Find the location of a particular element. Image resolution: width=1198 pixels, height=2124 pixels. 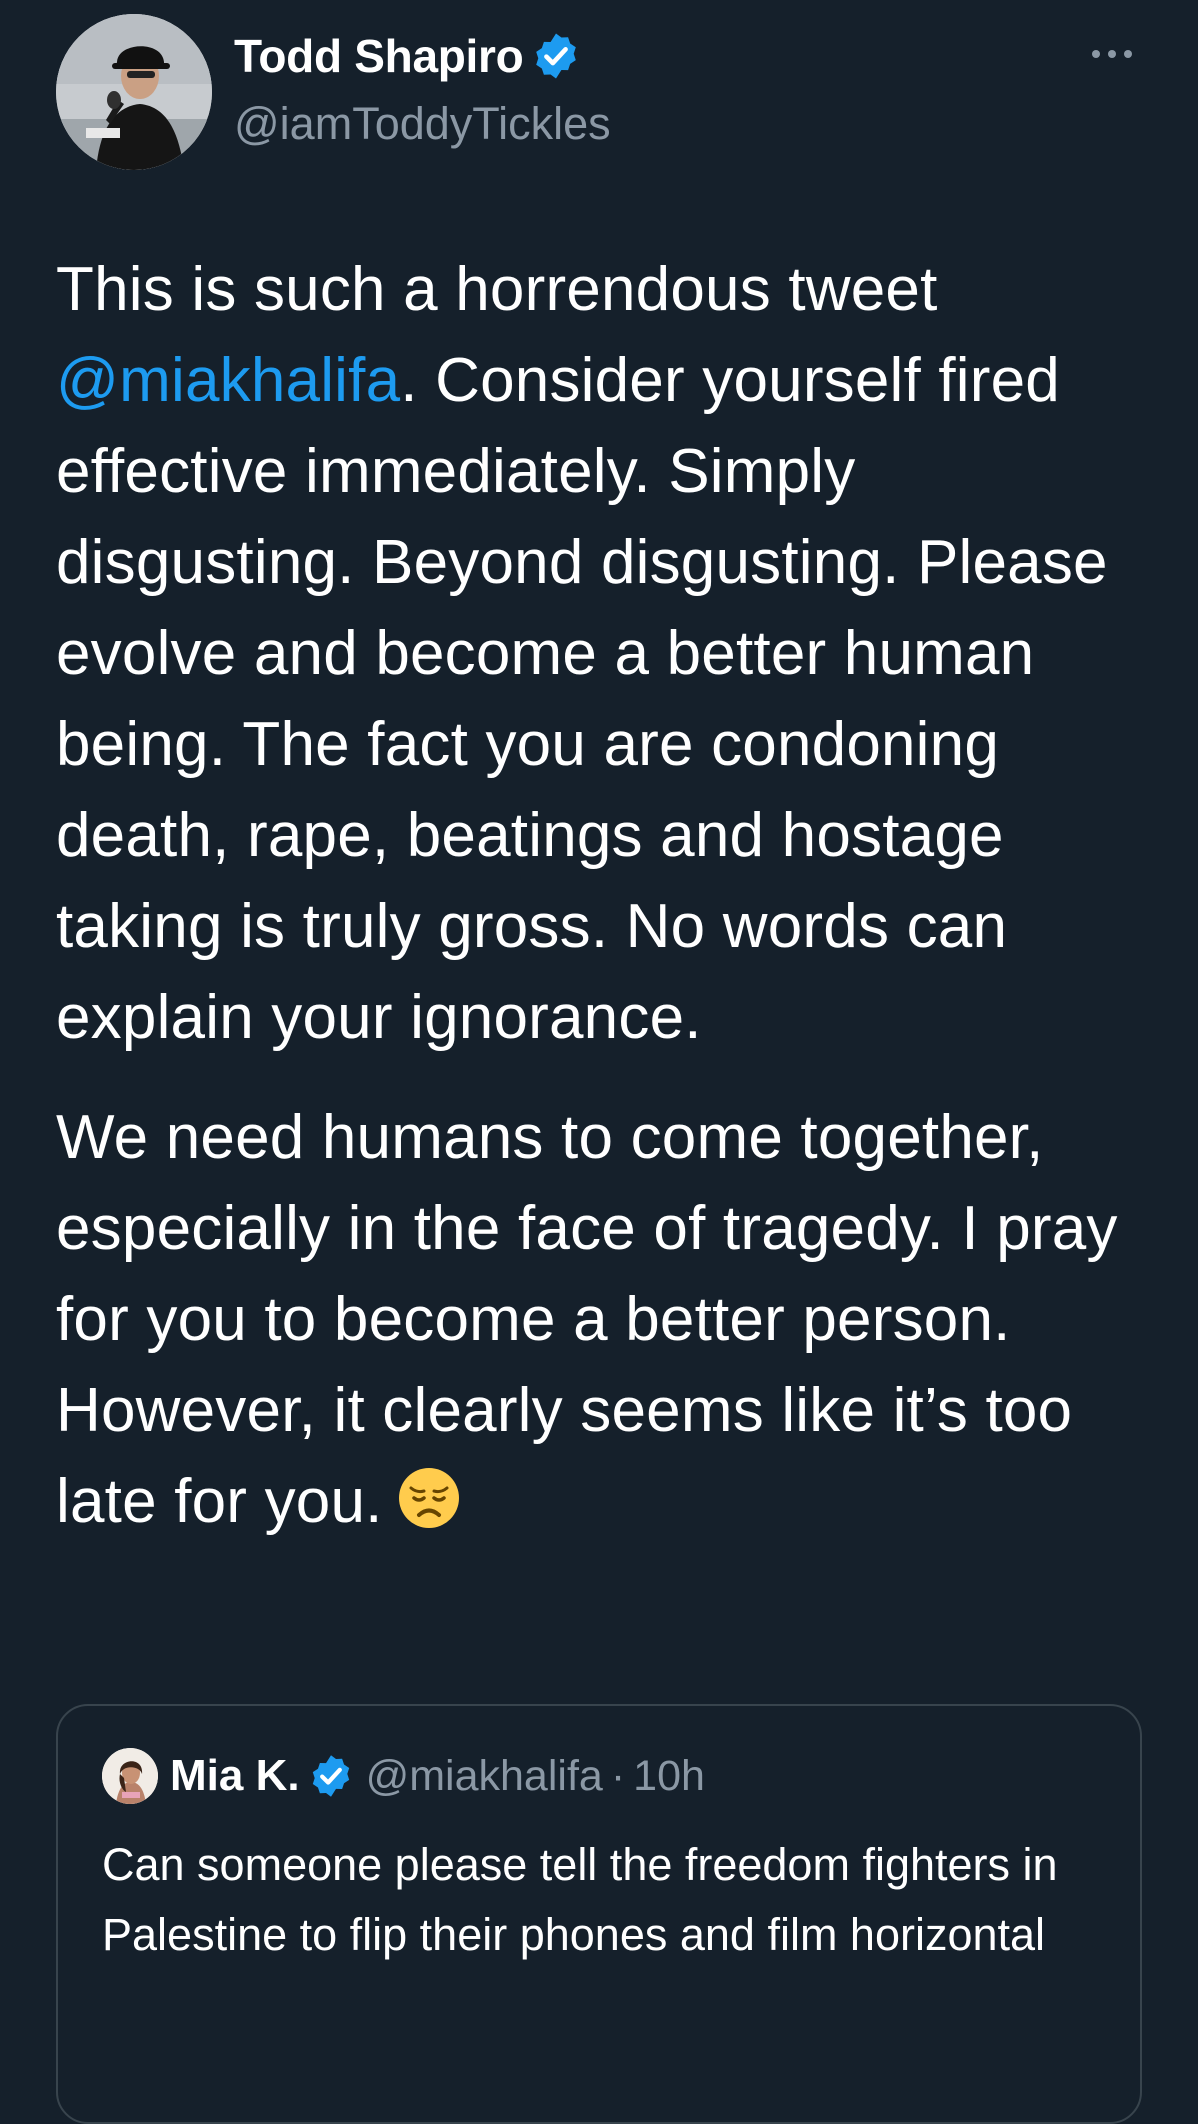

quoted-author-avatar is located at coordinates (130, 1776).